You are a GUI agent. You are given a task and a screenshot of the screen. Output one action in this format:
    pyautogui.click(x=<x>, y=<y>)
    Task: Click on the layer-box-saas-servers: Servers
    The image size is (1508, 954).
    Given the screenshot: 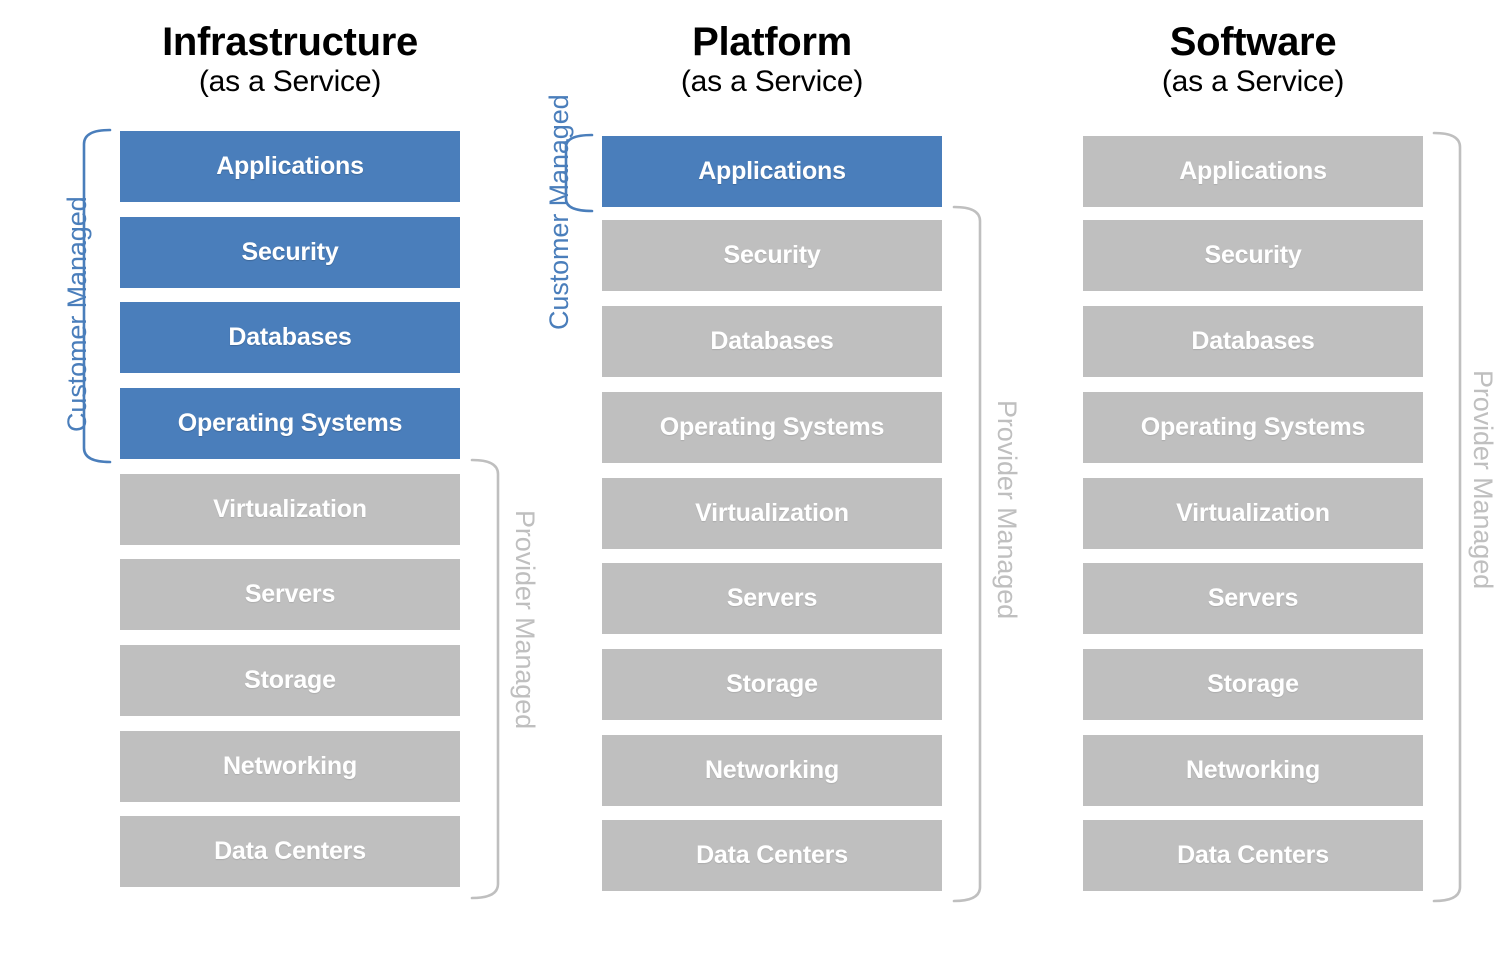 What is the action you would take?
    pyautogui.click(x=1253, y=598)
    